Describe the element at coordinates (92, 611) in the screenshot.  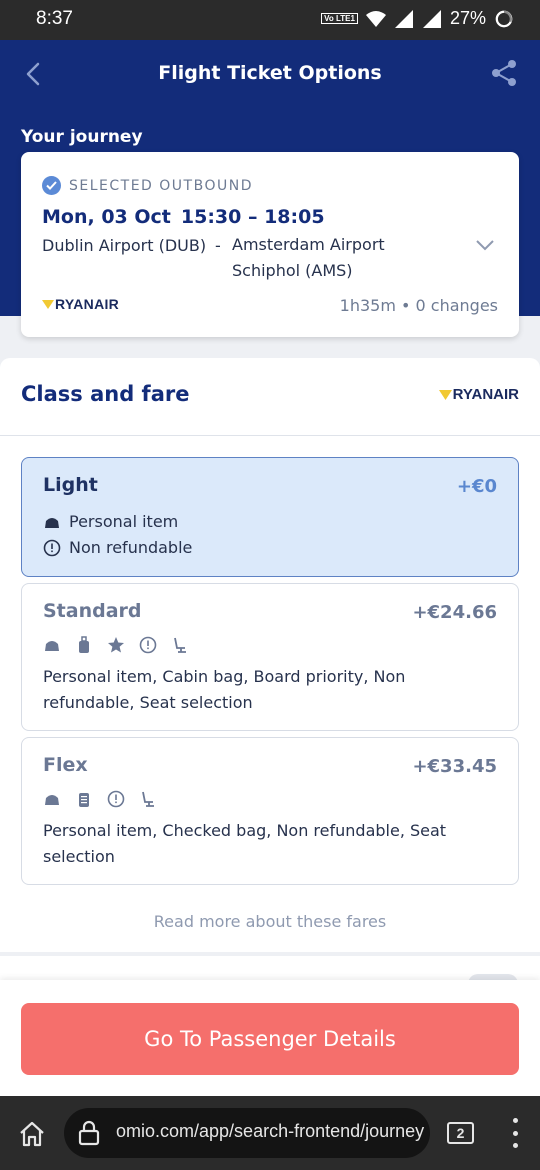
I see `fare-name: Standard` at that location.